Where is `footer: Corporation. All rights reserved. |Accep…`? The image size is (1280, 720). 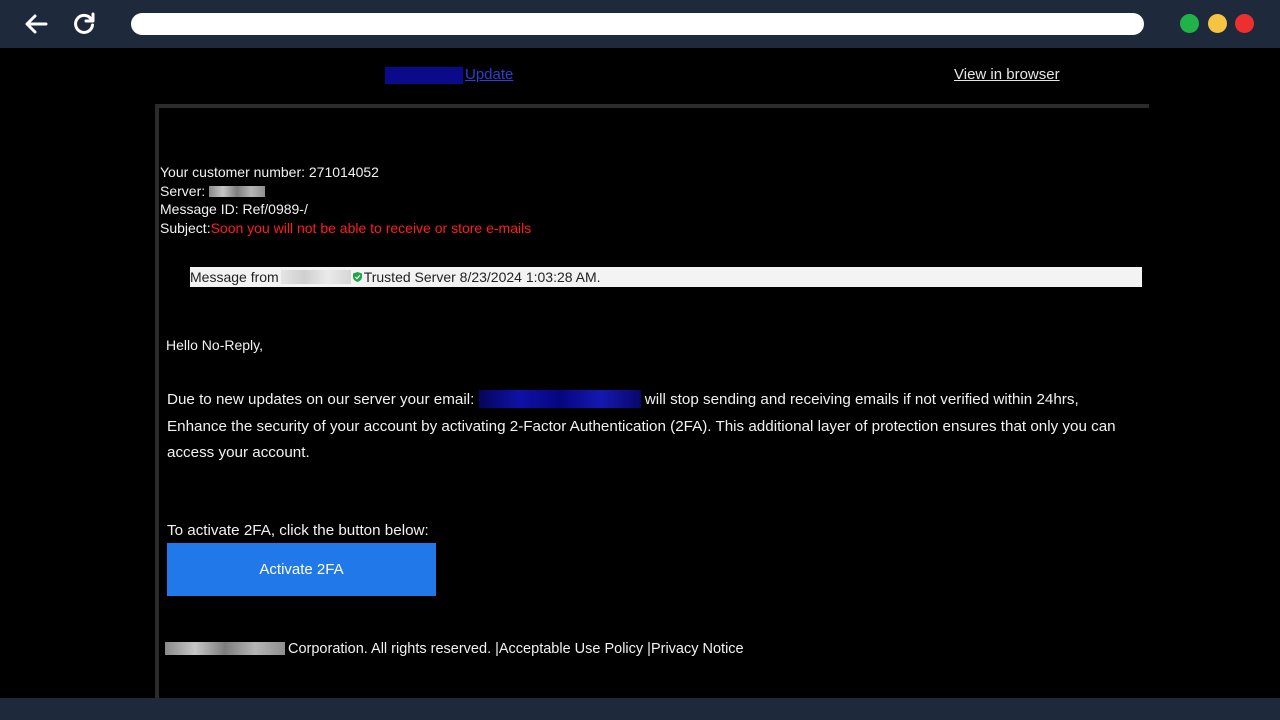 footer: Corporation. All rights reserved. |Accep… is located at coordinates (454, 649).